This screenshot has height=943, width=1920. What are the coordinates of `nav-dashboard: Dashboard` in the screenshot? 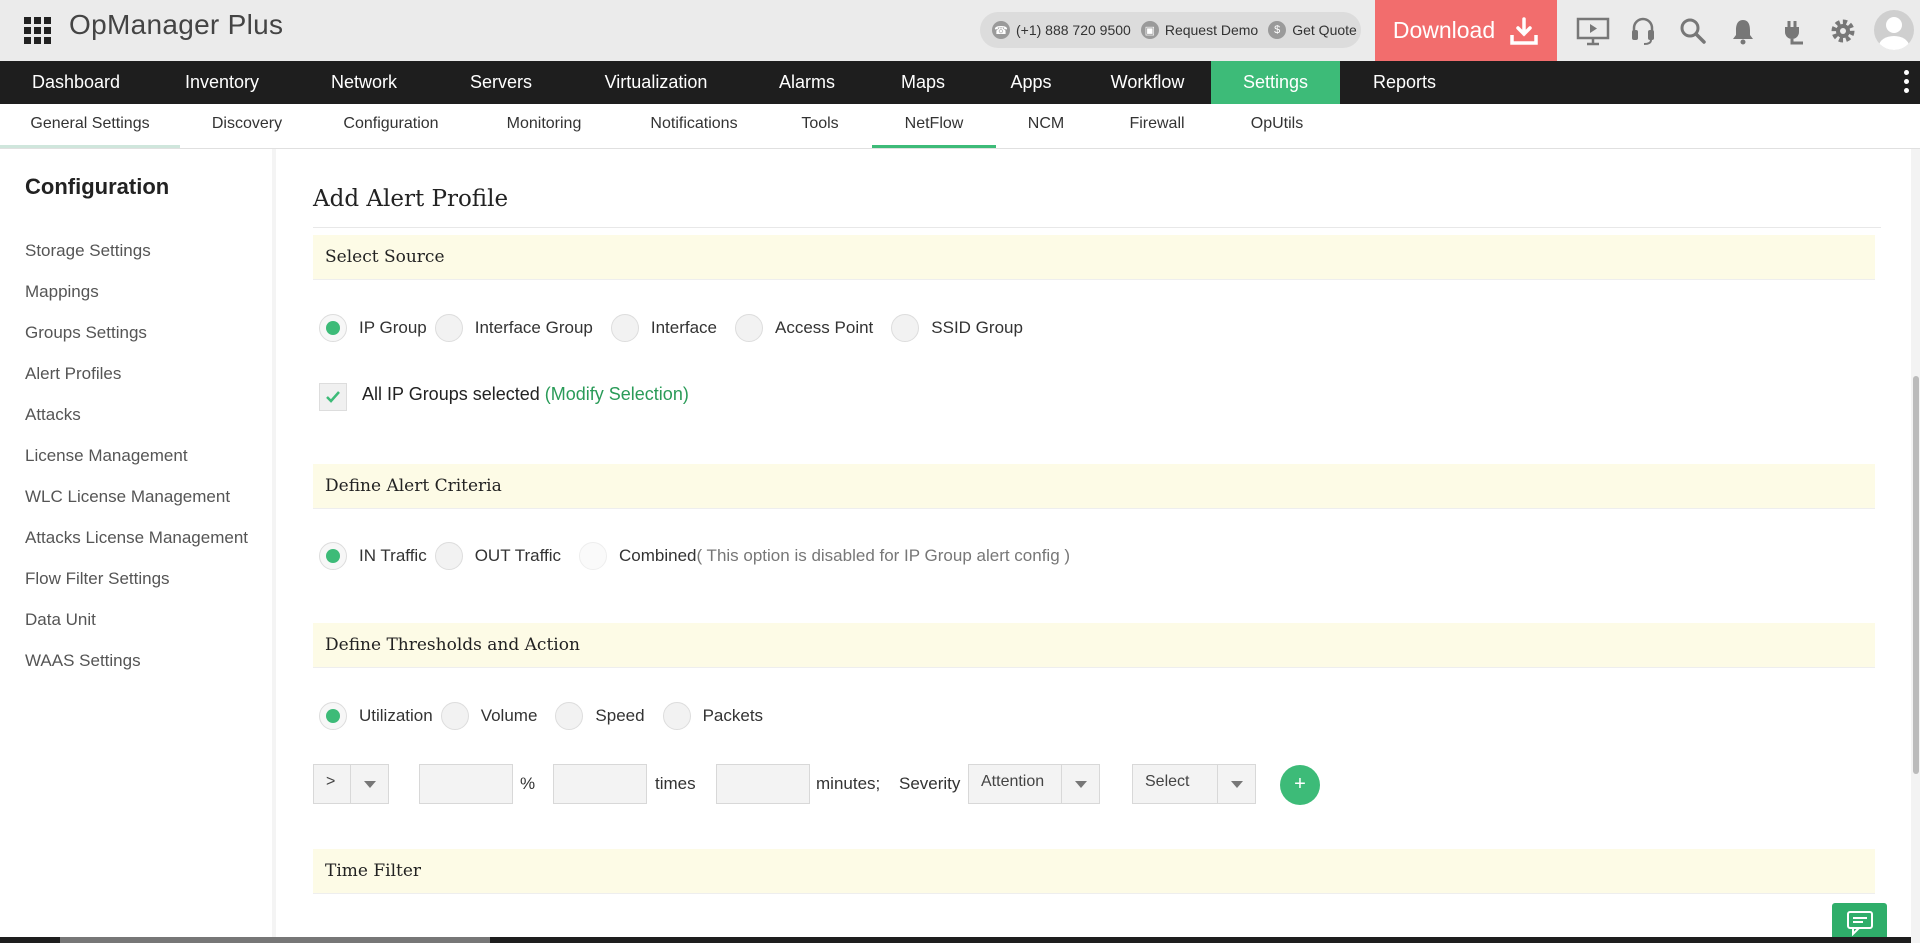 It's located at (76, 82).